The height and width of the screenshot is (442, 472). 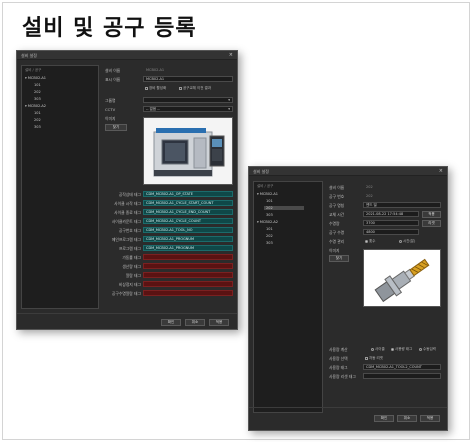 What do you see at coordinates (387, 187) in the screenshot?
I see `equip-name-field: 202` at bounding box center [387, 187].